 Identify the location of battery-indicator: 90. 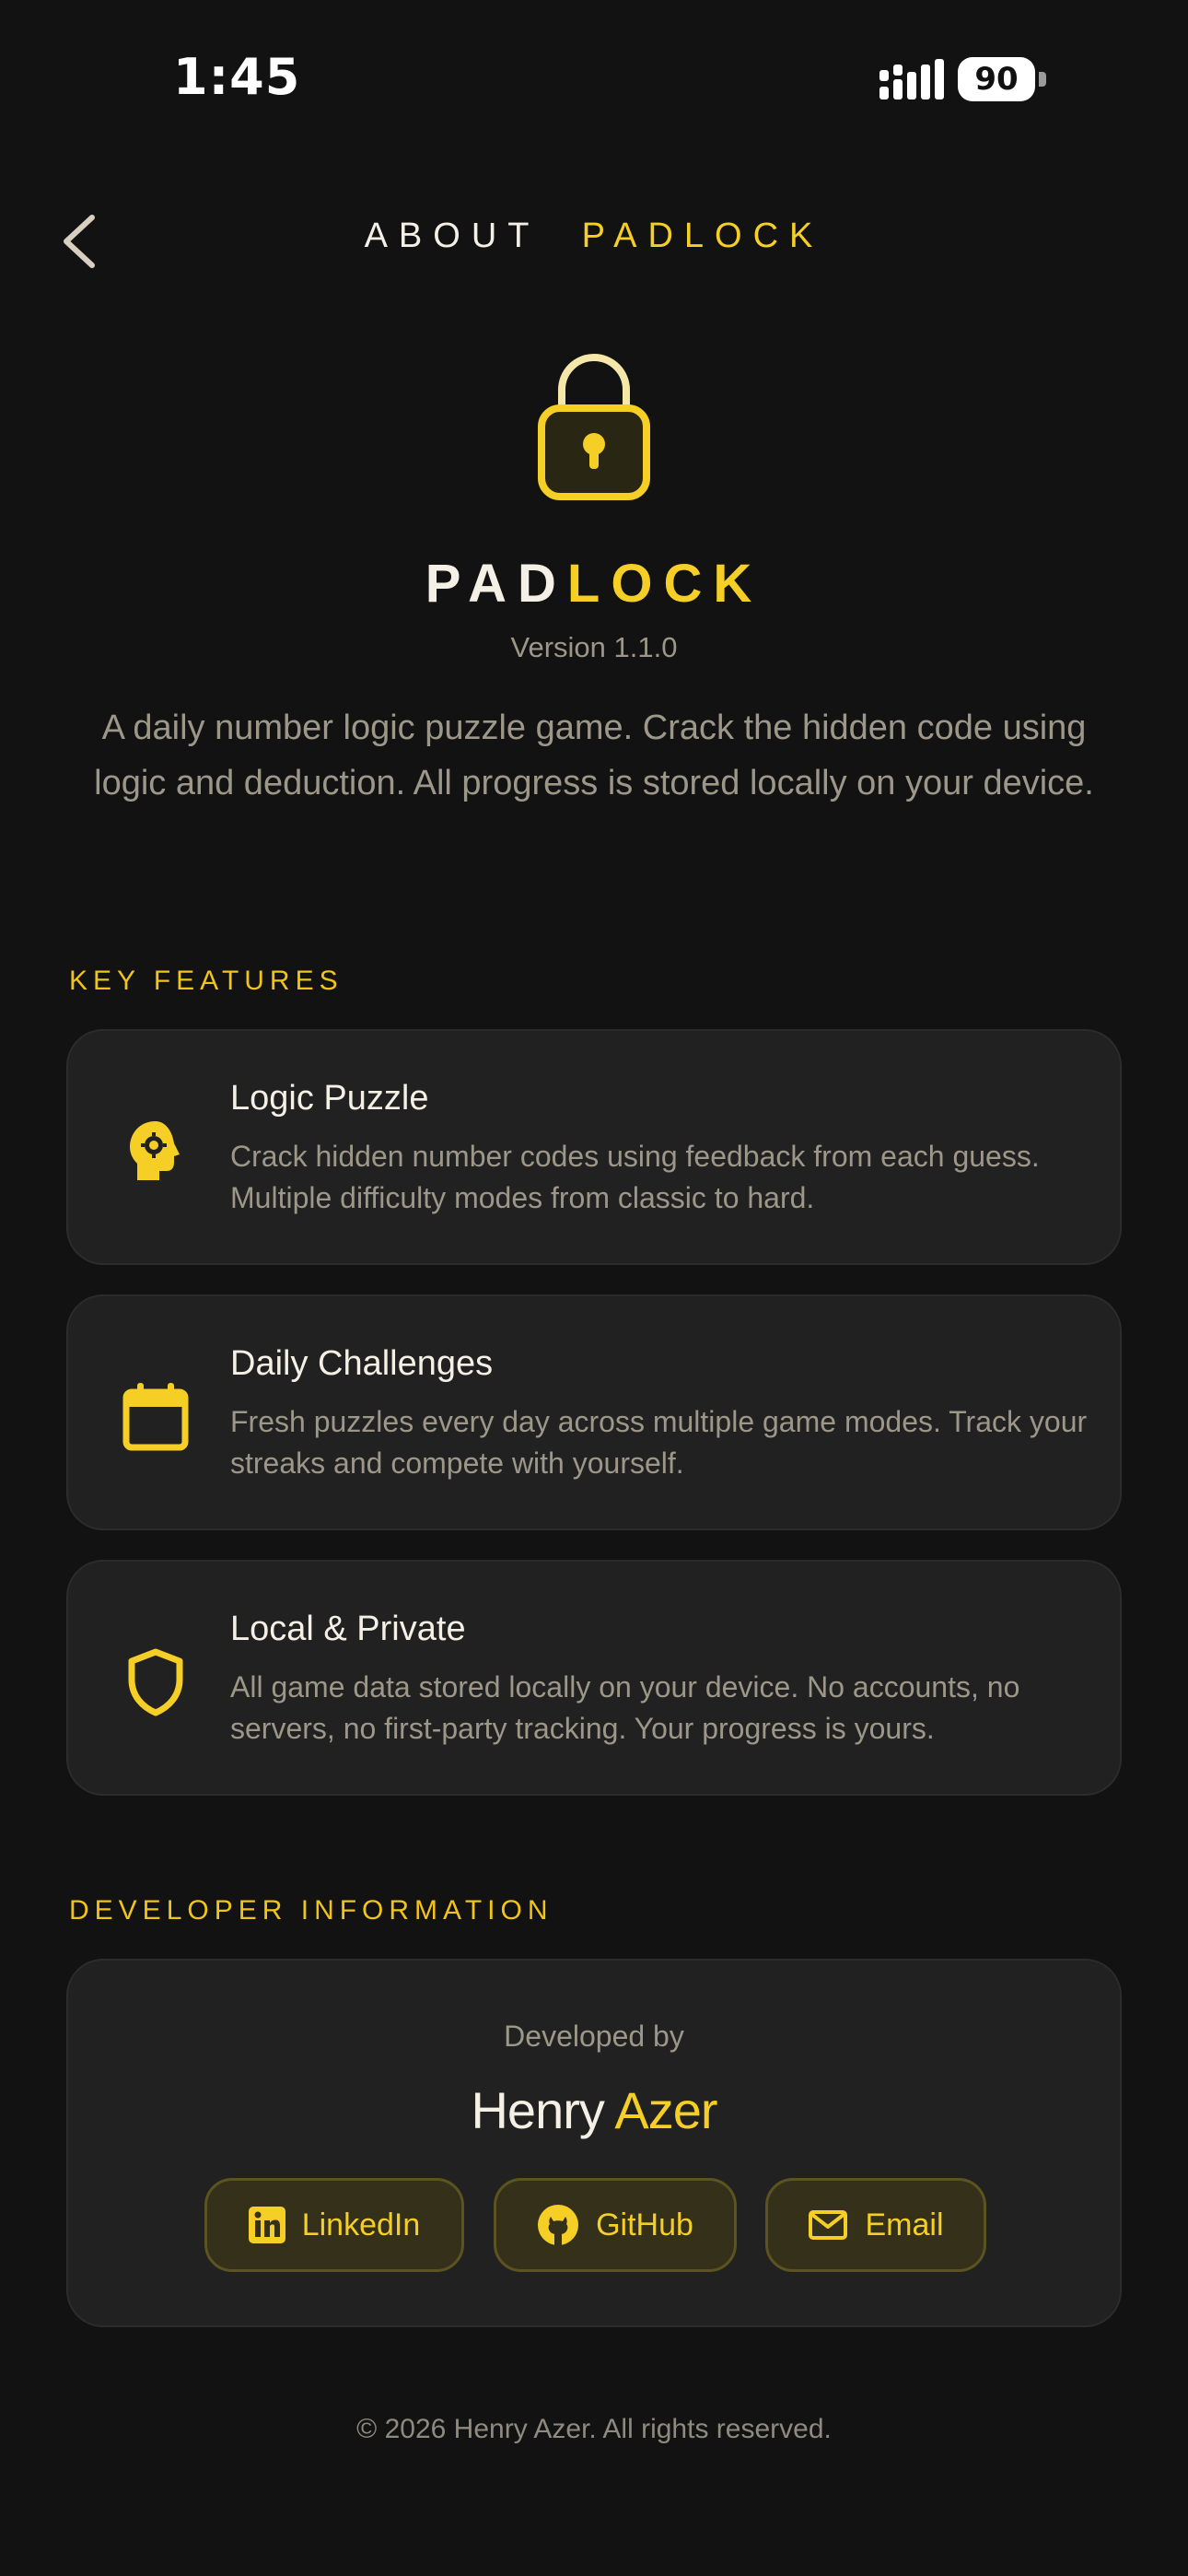
(1002, 79).